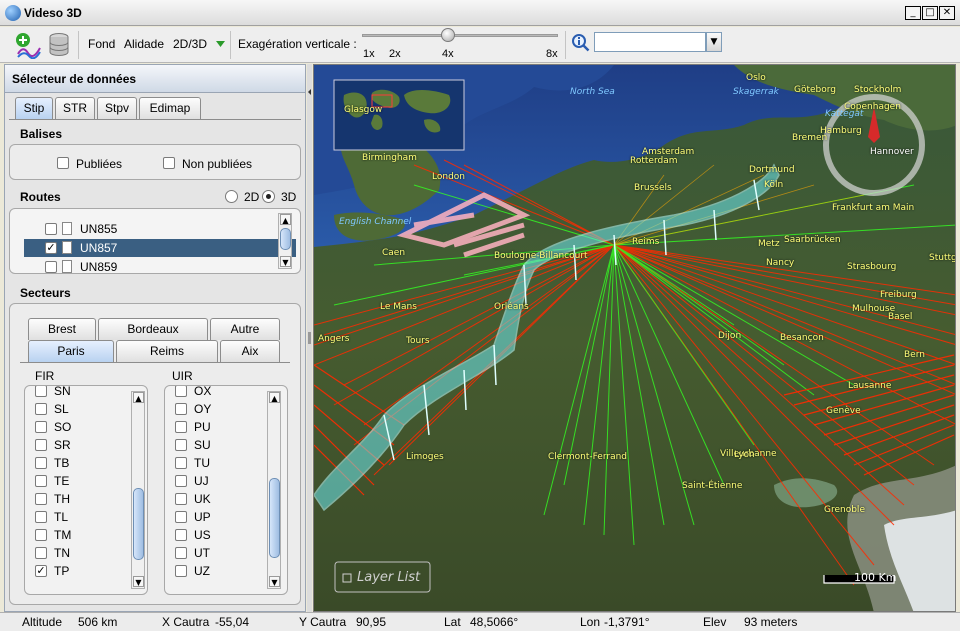  I want to click on route-row: UN859, so click(160, 266).